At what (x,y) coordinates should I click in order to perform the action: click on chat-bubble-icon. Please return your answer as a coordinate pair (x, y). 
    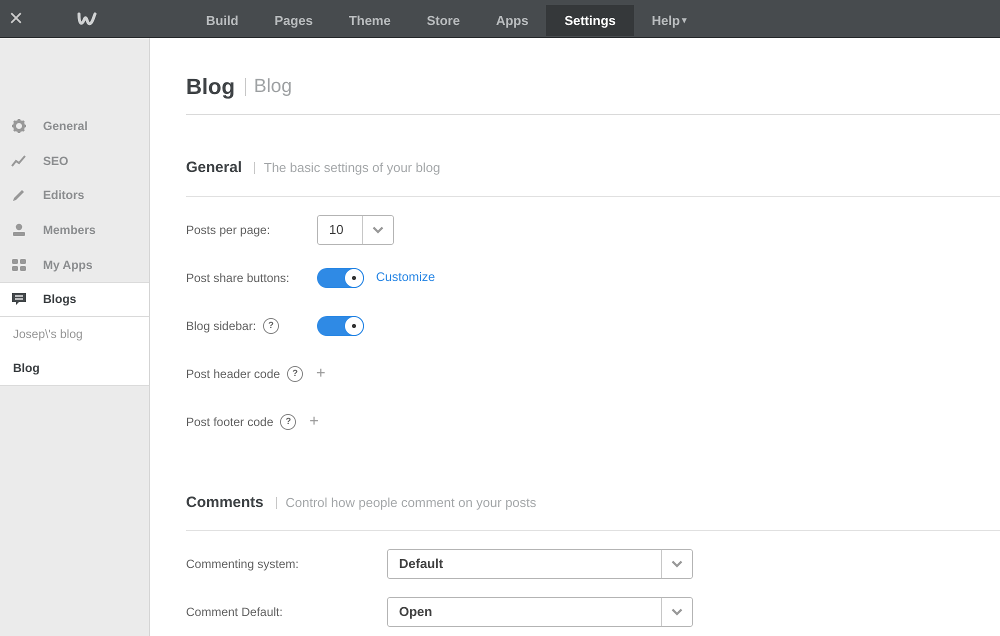
    Looking at the image, I should click on (19, 299).